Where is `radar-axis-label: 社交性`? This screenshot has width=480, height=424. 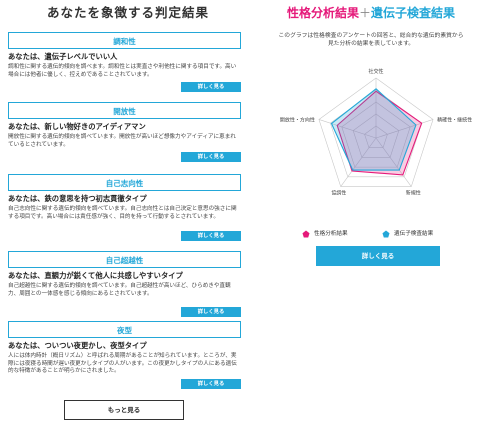 radar-axis-label: 社交性 is located at coordinates (375, 71).